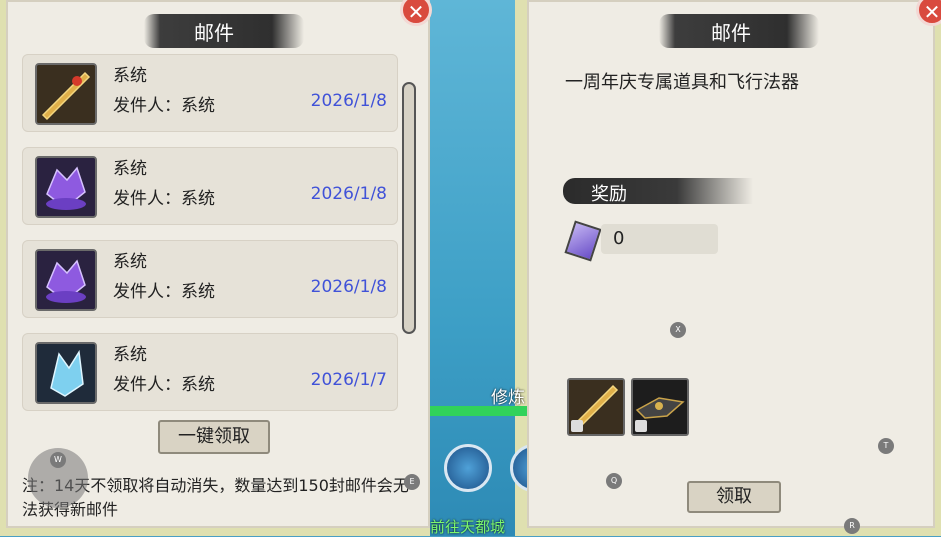 This screenshot has width=941, height=537. What do you see at coordinates (583, 241) in the screenshot?
I see `currency-ticket-icon` at bounding box center [583, 241].